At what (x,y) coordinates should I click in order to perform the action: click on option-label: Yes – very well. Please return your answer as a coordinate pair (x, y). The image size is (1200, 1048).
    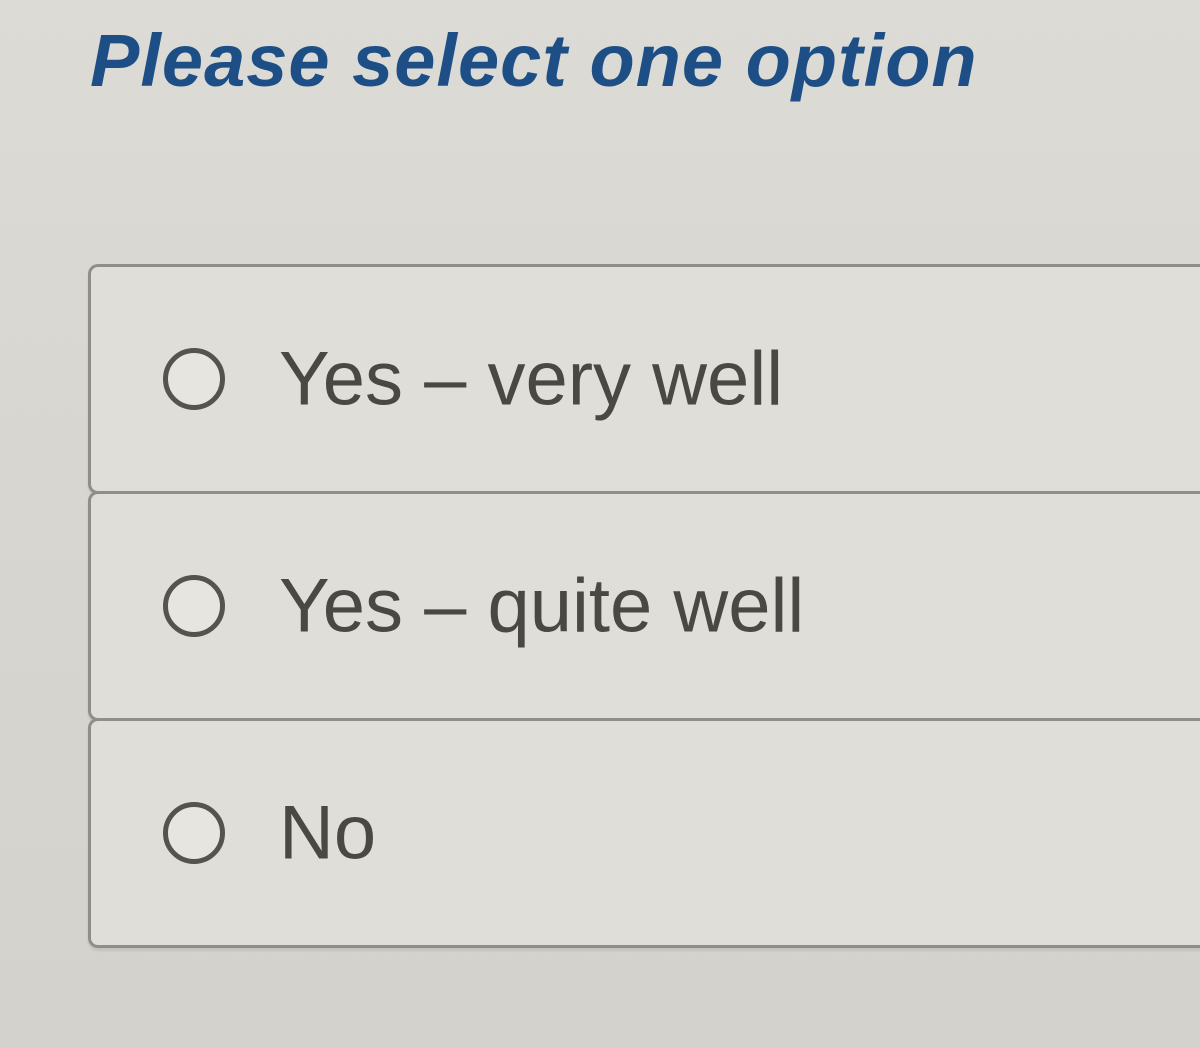
    Looking at the image, I should click on (531, 379).